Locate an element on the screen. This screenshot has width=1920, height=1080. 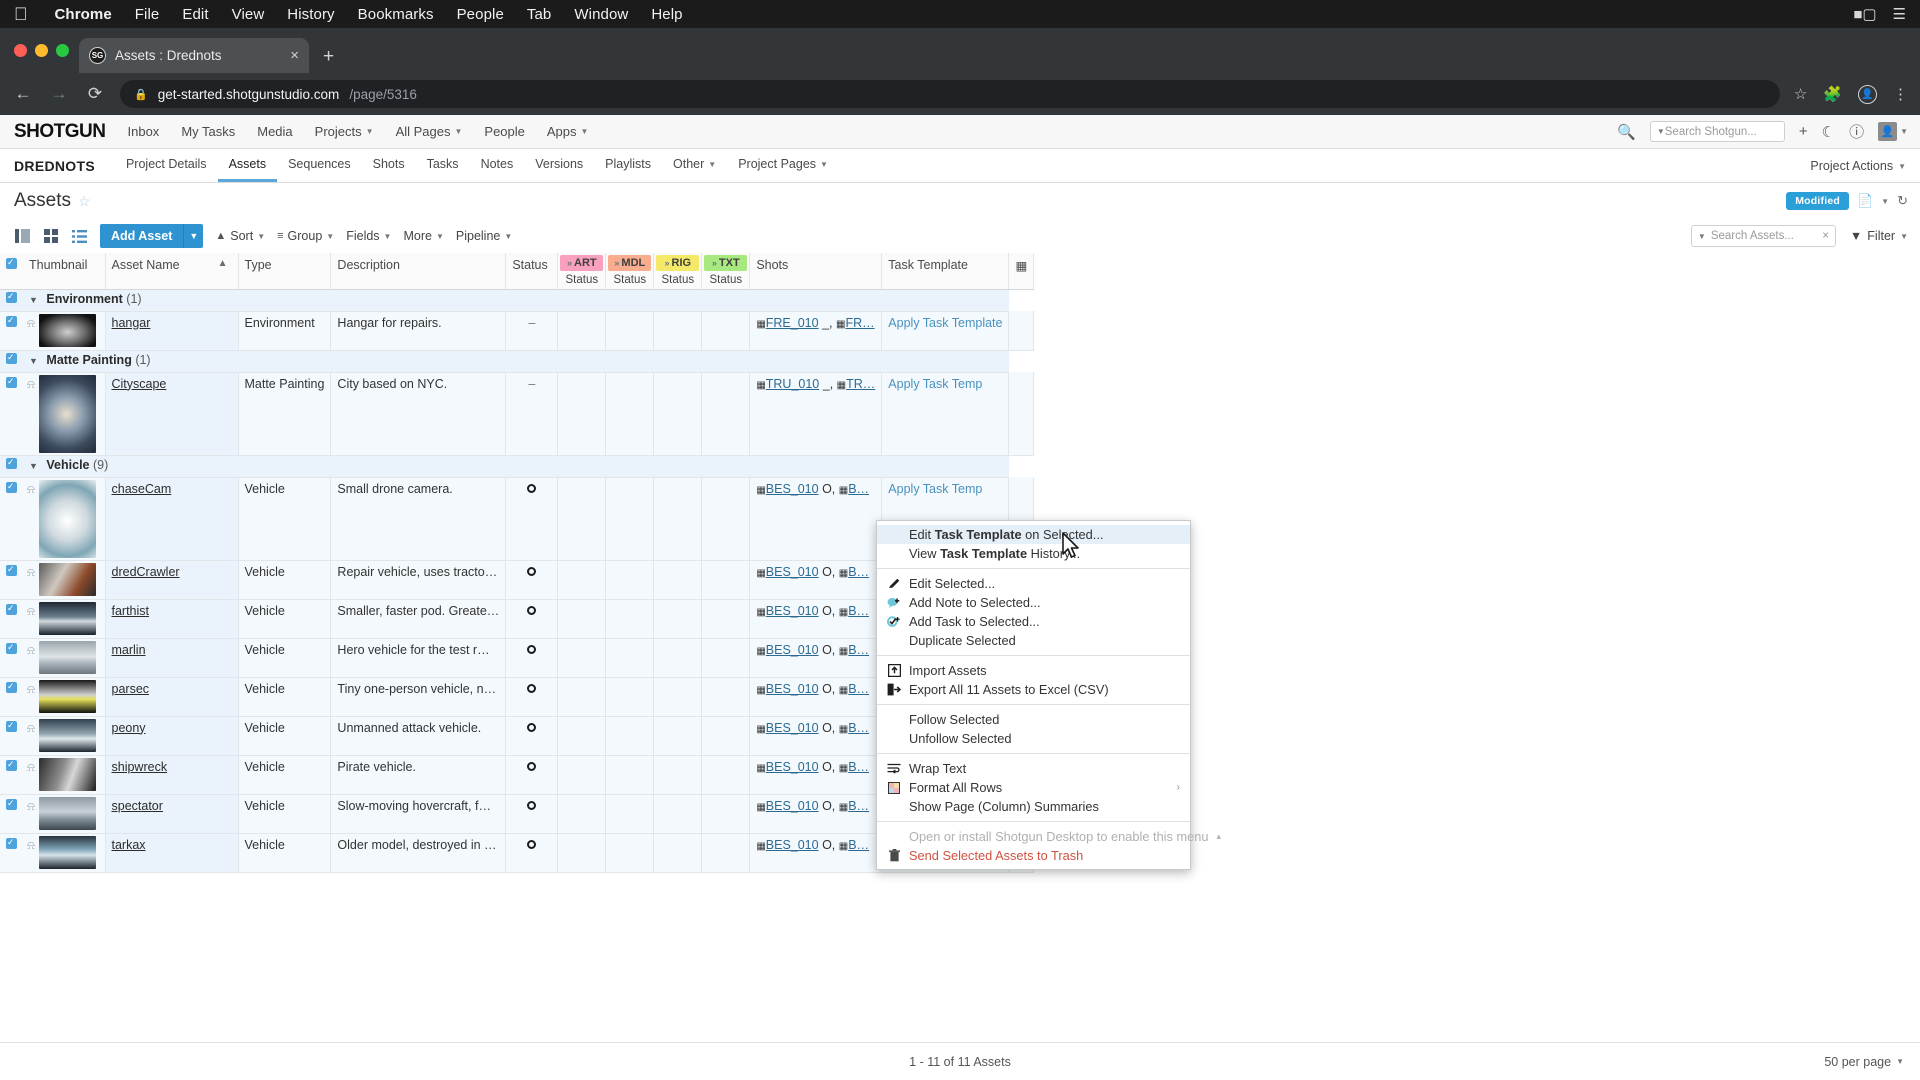
header-shots: Shots is located at coordinates (816, 271).